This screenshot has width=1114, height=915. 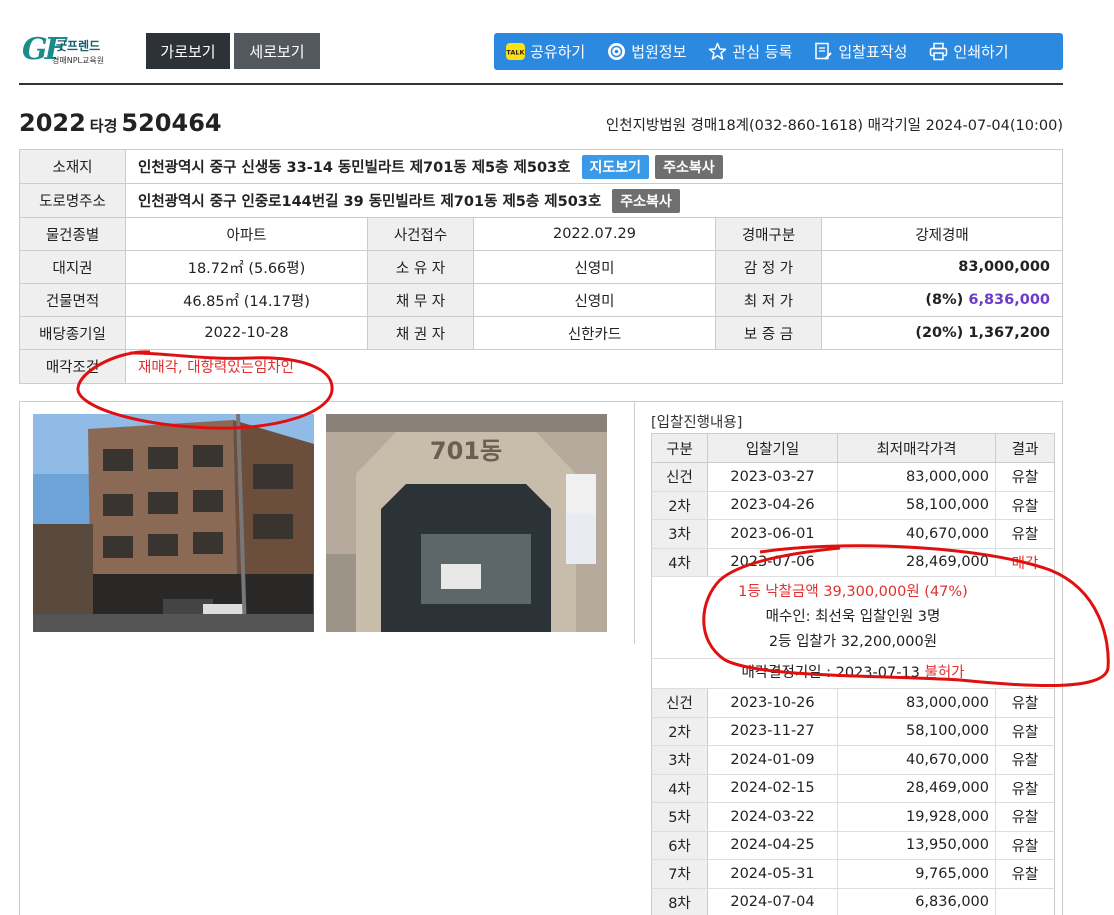 What do you see at coordinates (916, 448) in the screenshot?
I see `col-min-price: 최저매각가격` at bounding box center [916, 448].